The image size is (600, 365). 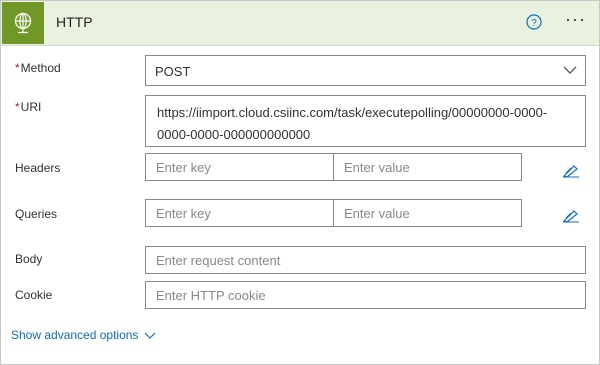 I want to click on method-dropdown: POST, so click(x=365, y=70).